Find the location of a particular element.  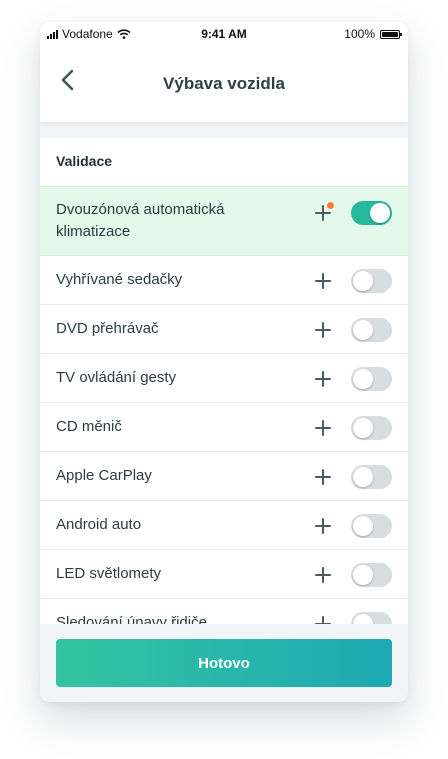

list-item-label: Android auto is located at coordinates (99, 524).